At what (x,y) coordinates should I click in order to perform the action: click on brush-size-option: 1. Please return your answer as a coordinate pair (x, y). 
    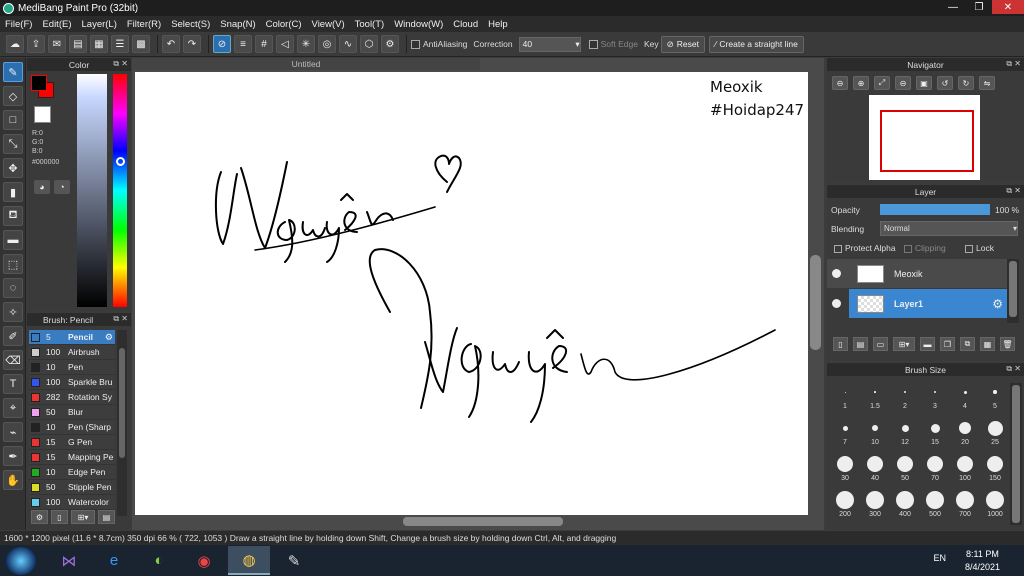
    Looking at the image, I should click on (845, 398).